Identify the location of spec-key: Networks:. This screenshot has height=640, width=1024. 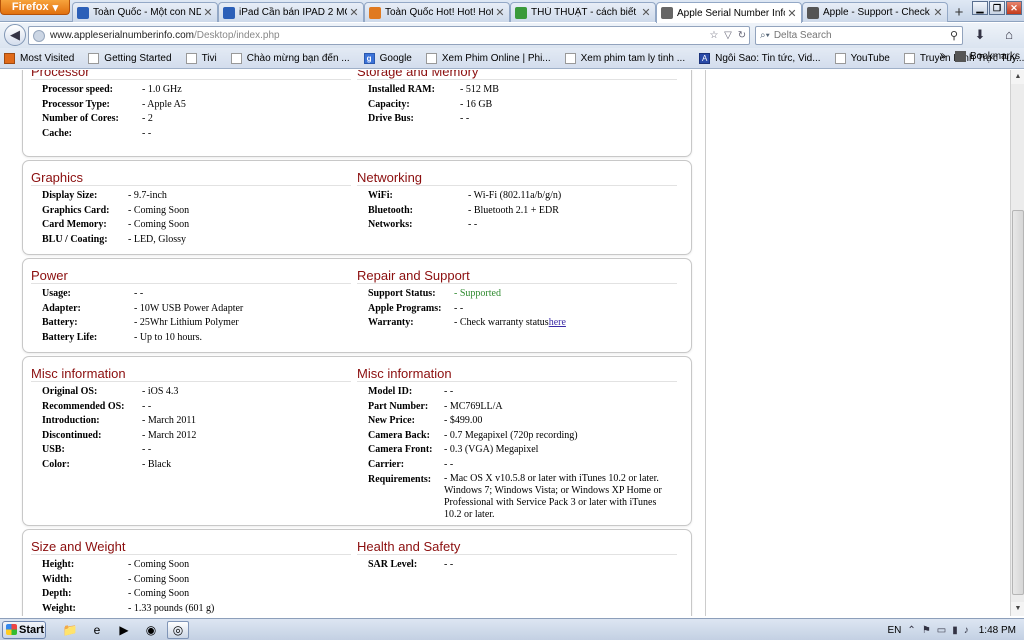
(390, 224).